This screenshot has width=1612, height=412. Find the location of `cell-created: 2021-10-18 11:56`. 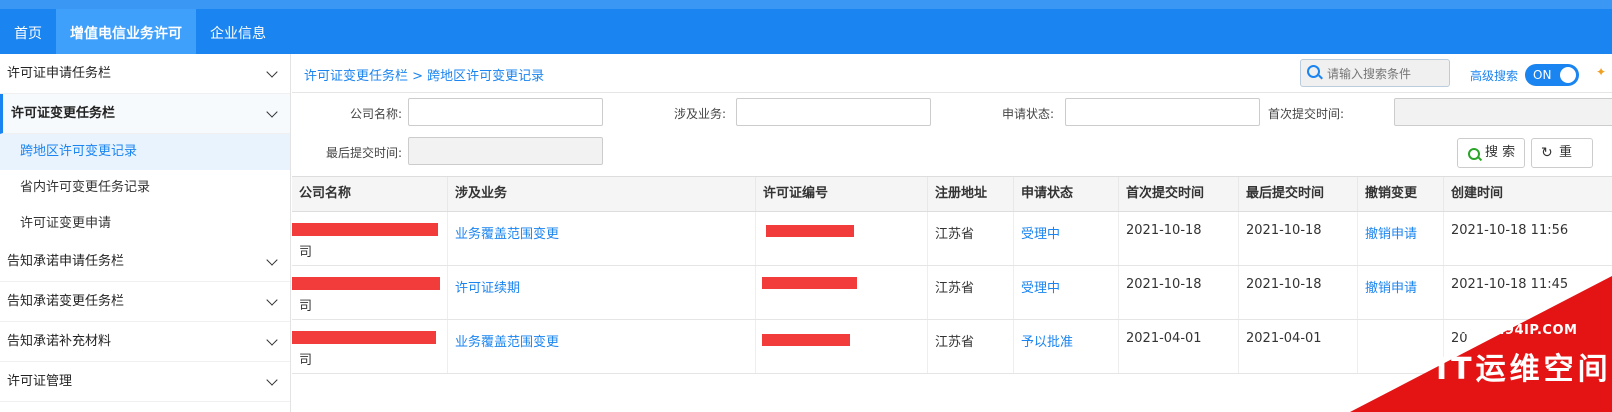

cell-created: 2021-10-18 11:56 is located at coordinates (1510, 230).